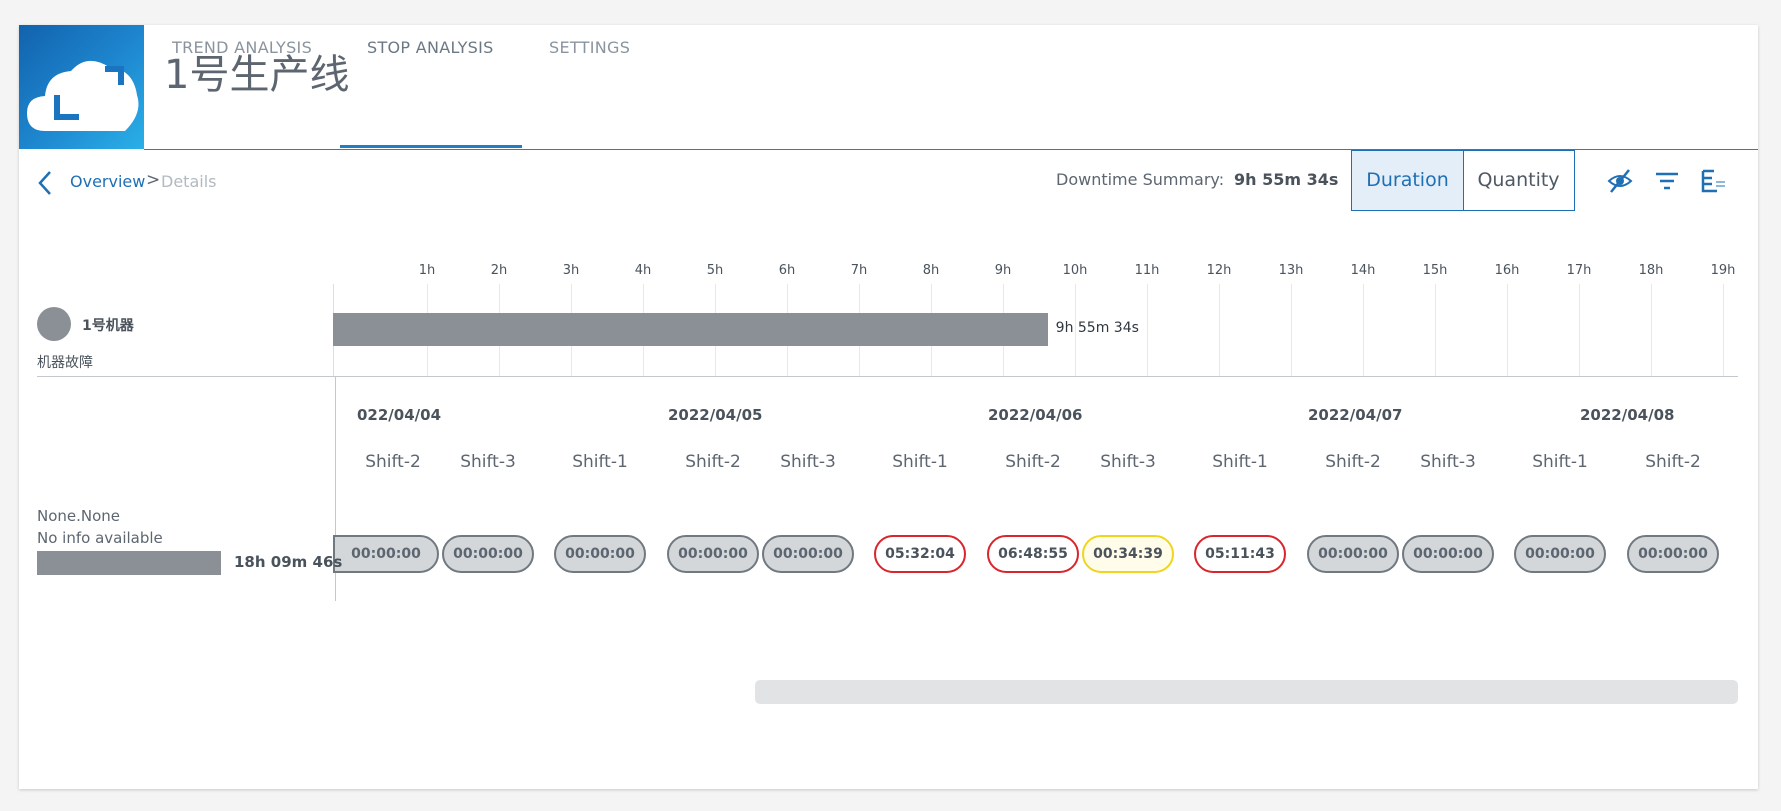  Describe the element at coordinates (1627, 415) in the screenshot. I see `timeline-date: 2022/04/08` at that location.